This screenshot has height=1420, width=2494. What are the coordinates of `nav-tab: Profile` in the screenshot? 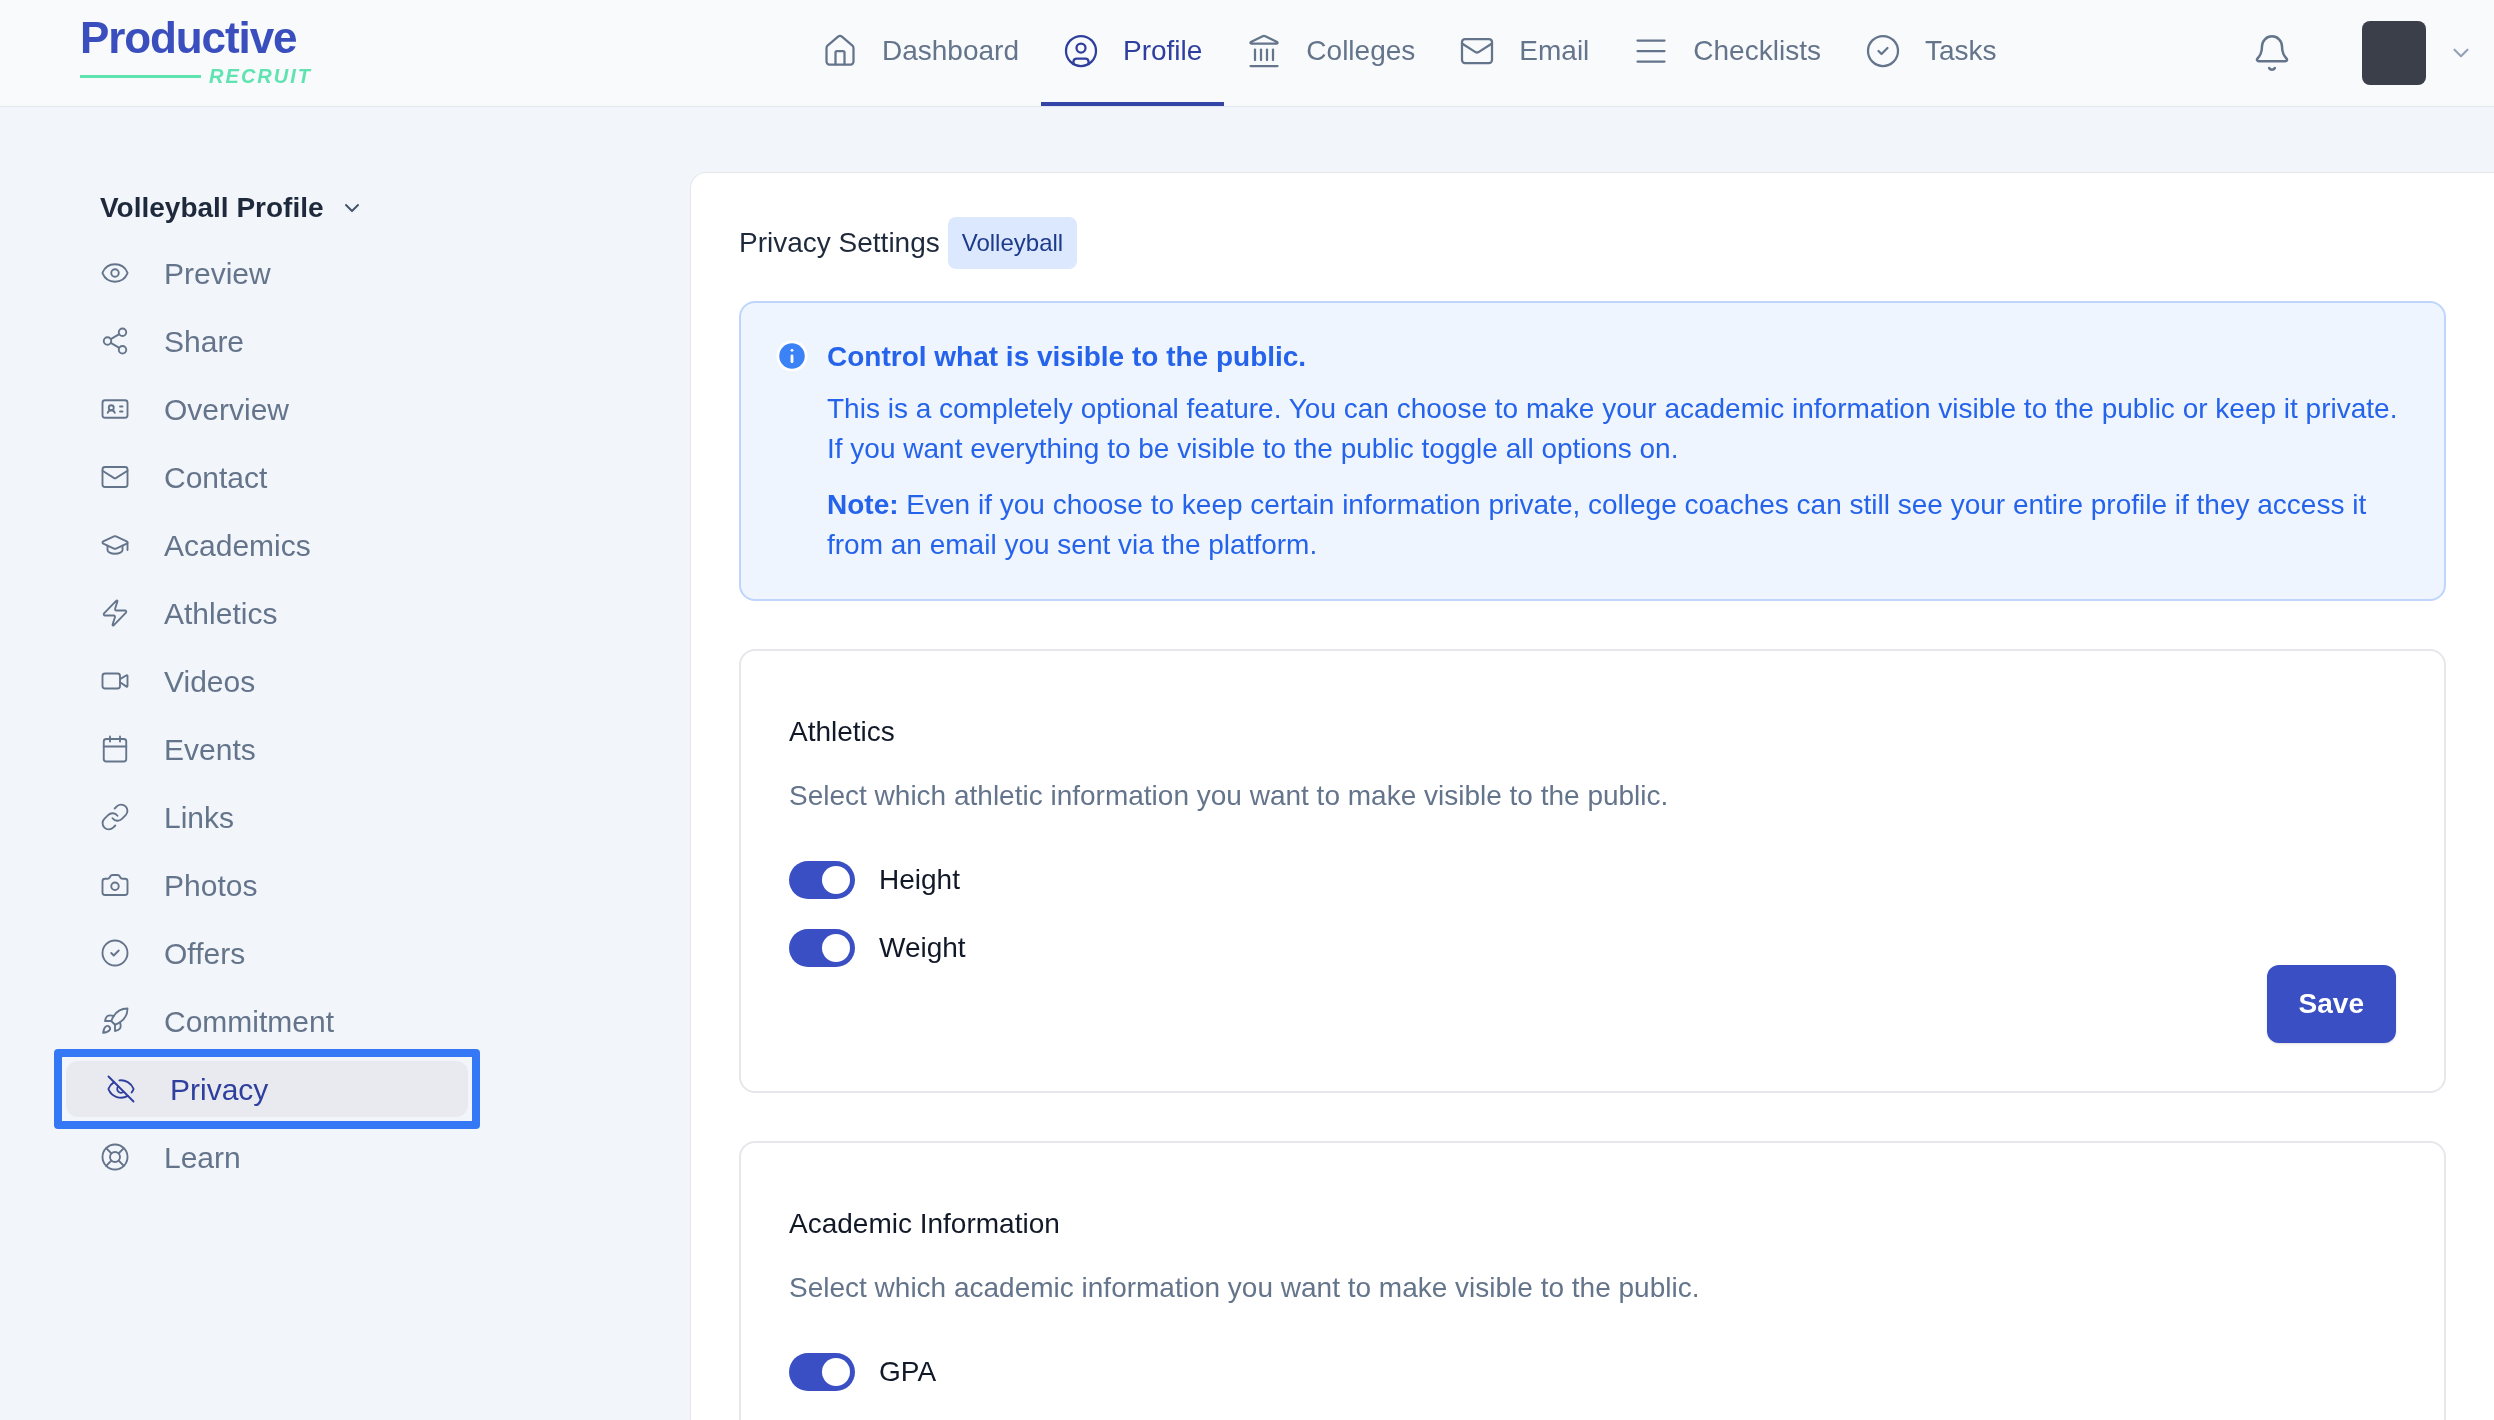 It's located at (1133, 53).